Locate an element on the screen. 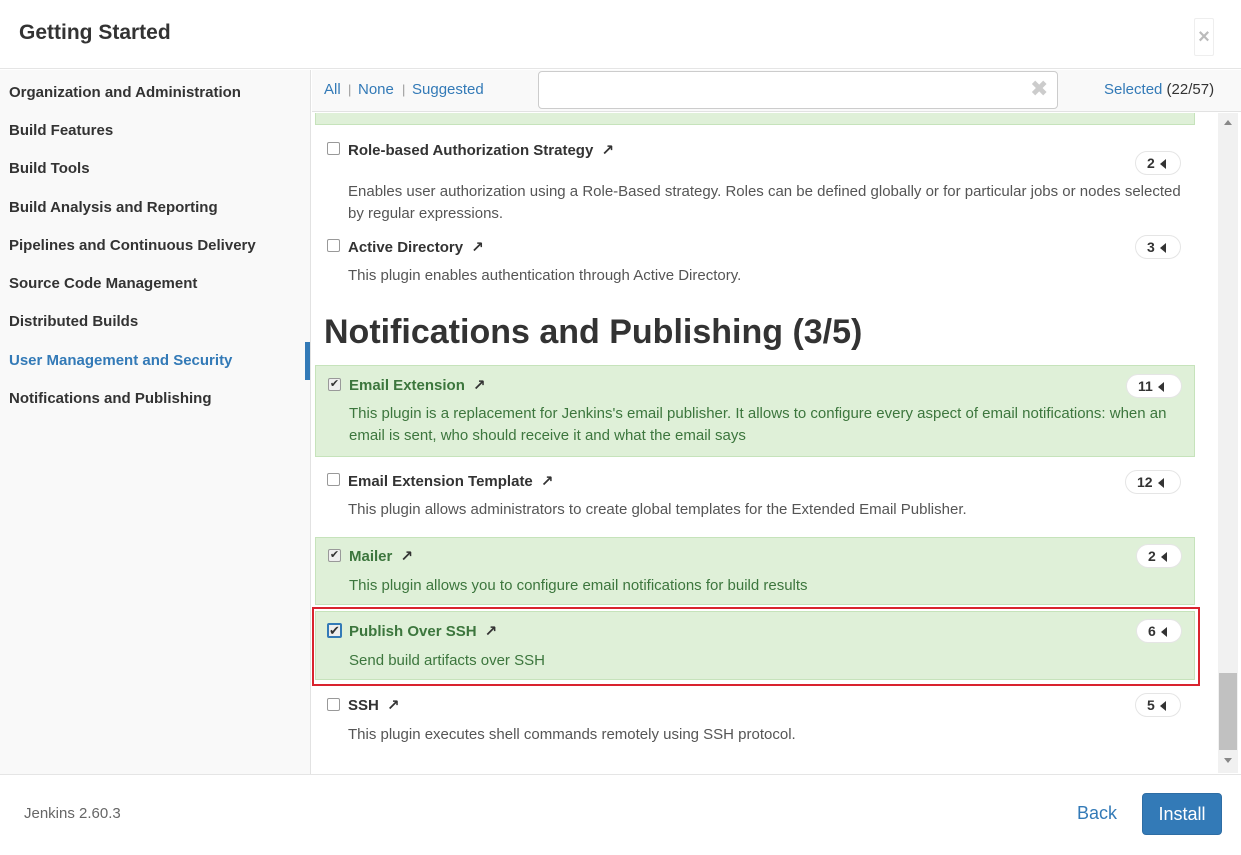  plugin-list-scrollbar is located at coordinates (1228, 443).